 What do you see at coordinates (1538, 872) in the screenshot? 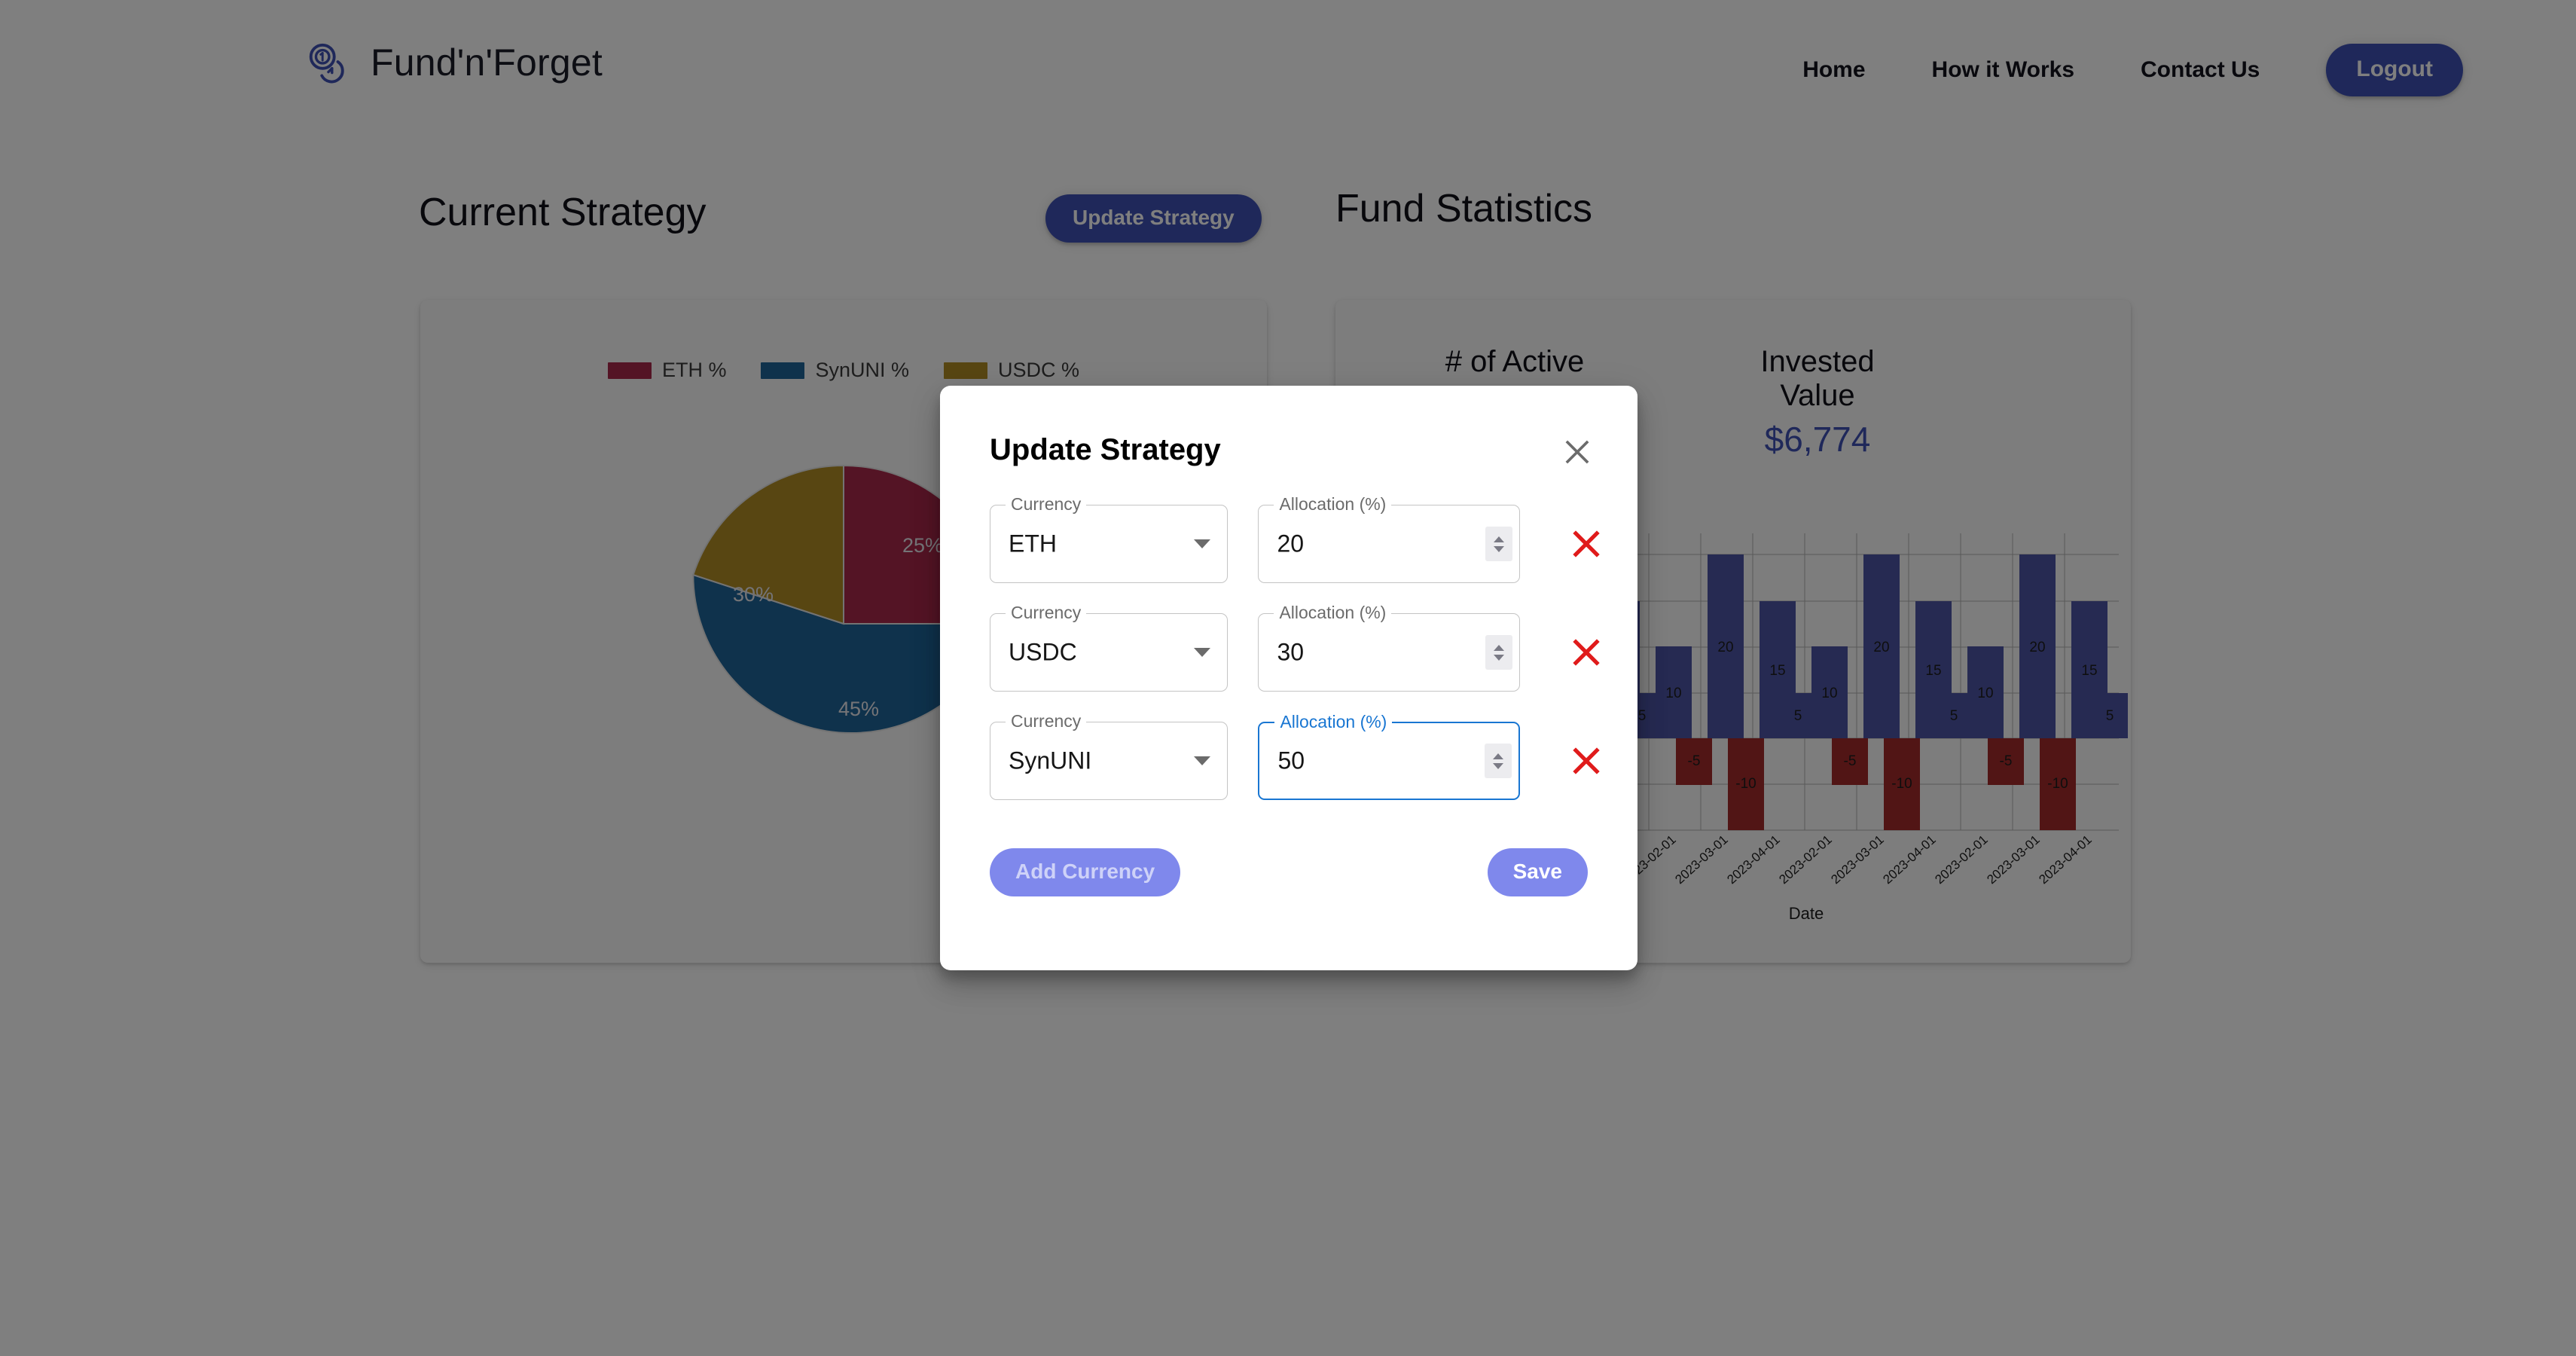
I see `save-button: Save` at bounding box center [1538, 872].